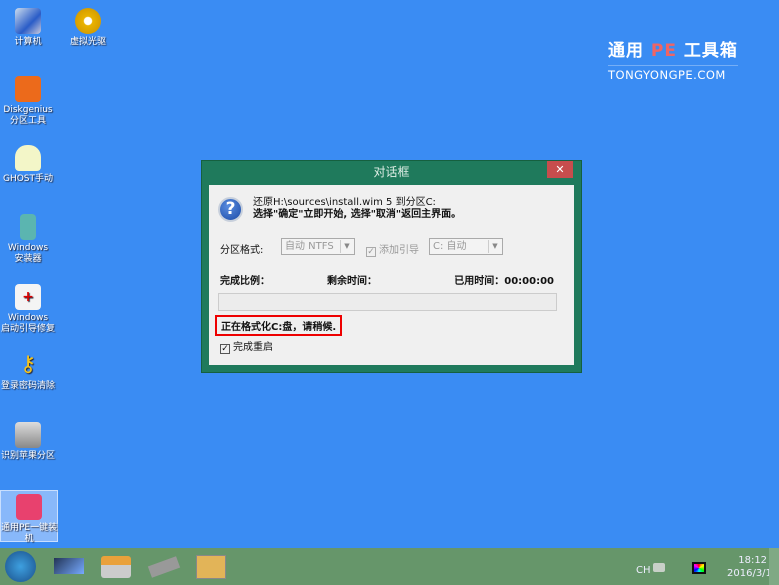  Describe the element at coordinates (20, 566) in the screenshot. I see `start-button` at that location.